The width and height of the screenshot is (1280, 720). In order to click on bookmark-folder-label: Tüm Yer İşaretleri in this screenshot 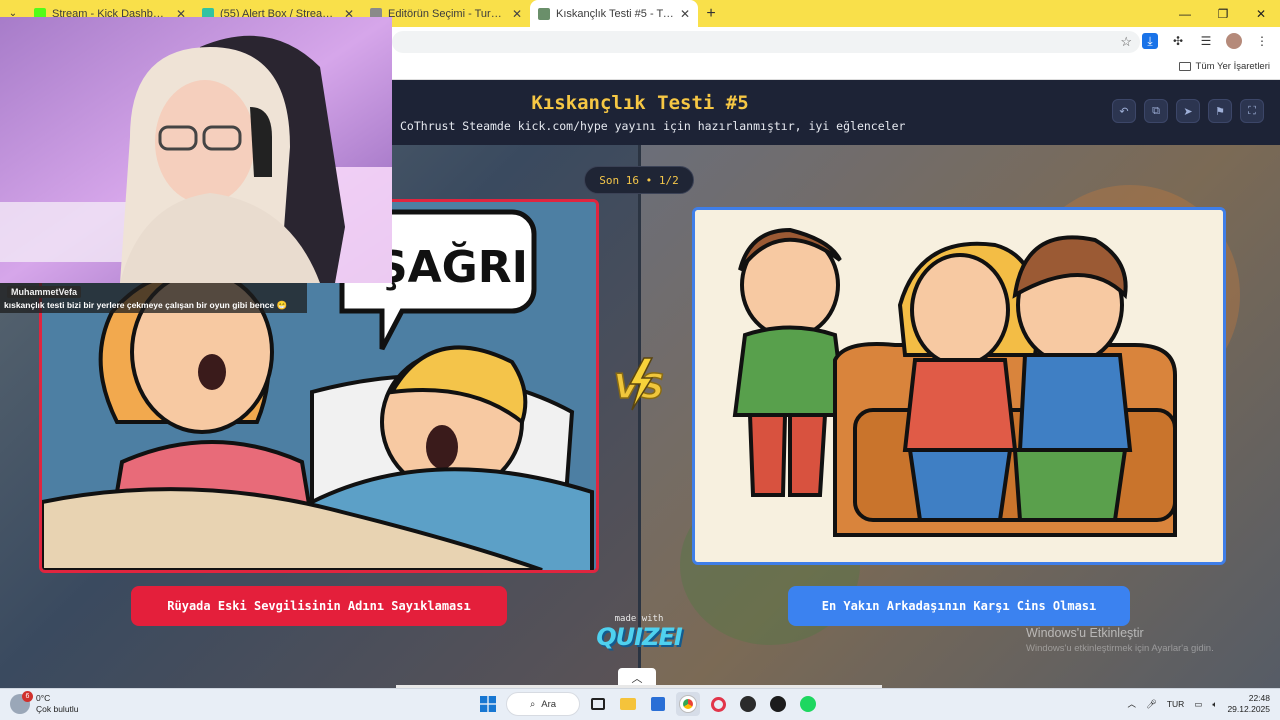, I will do `click(1232, 66)`.